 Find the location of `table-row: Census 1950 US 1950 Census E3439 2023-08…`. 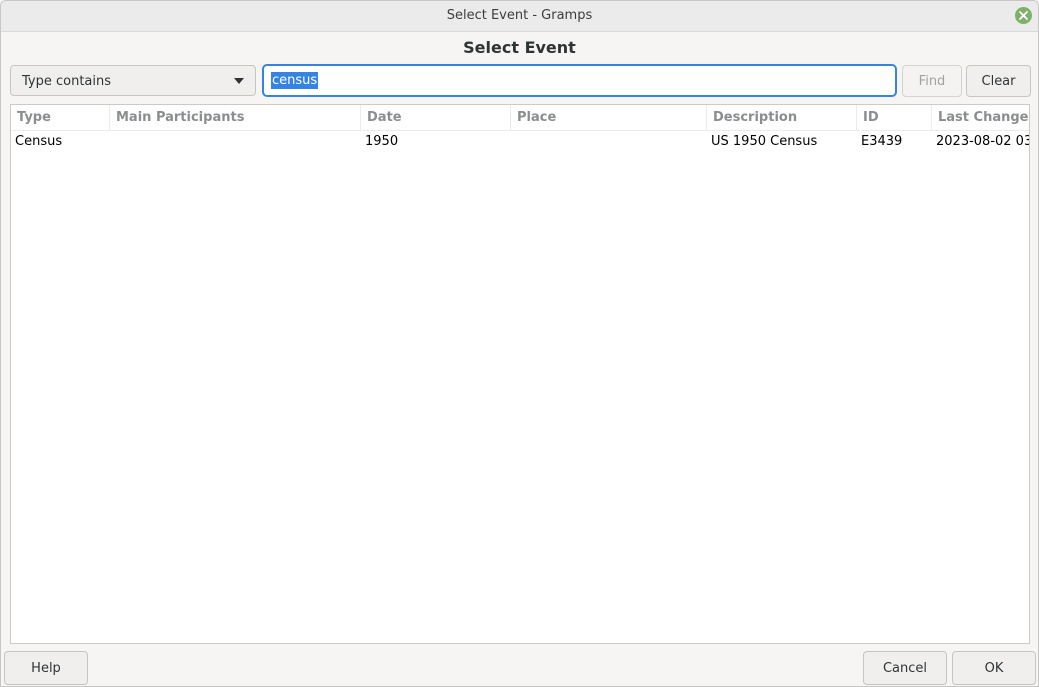

table-row: Census 1950 US 1950 Census E3439 2023-08… is located at coordinates (520, 142).